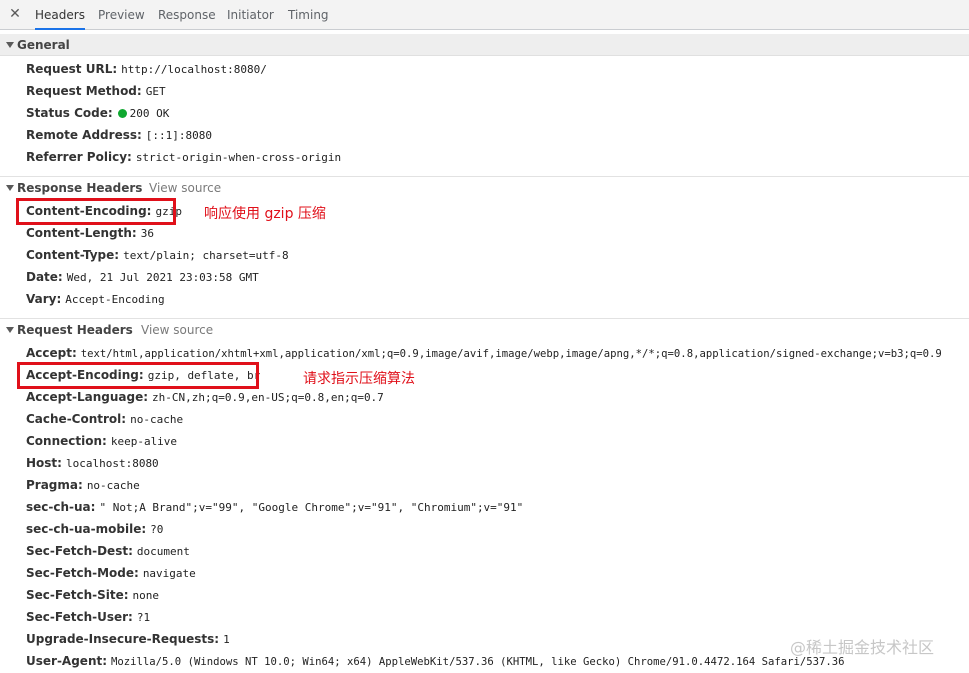 This screenshot has width=969, height=673. Describe the element at coordinates (169, 573) in the screenshot. I see `header-value: navigate` at that location.